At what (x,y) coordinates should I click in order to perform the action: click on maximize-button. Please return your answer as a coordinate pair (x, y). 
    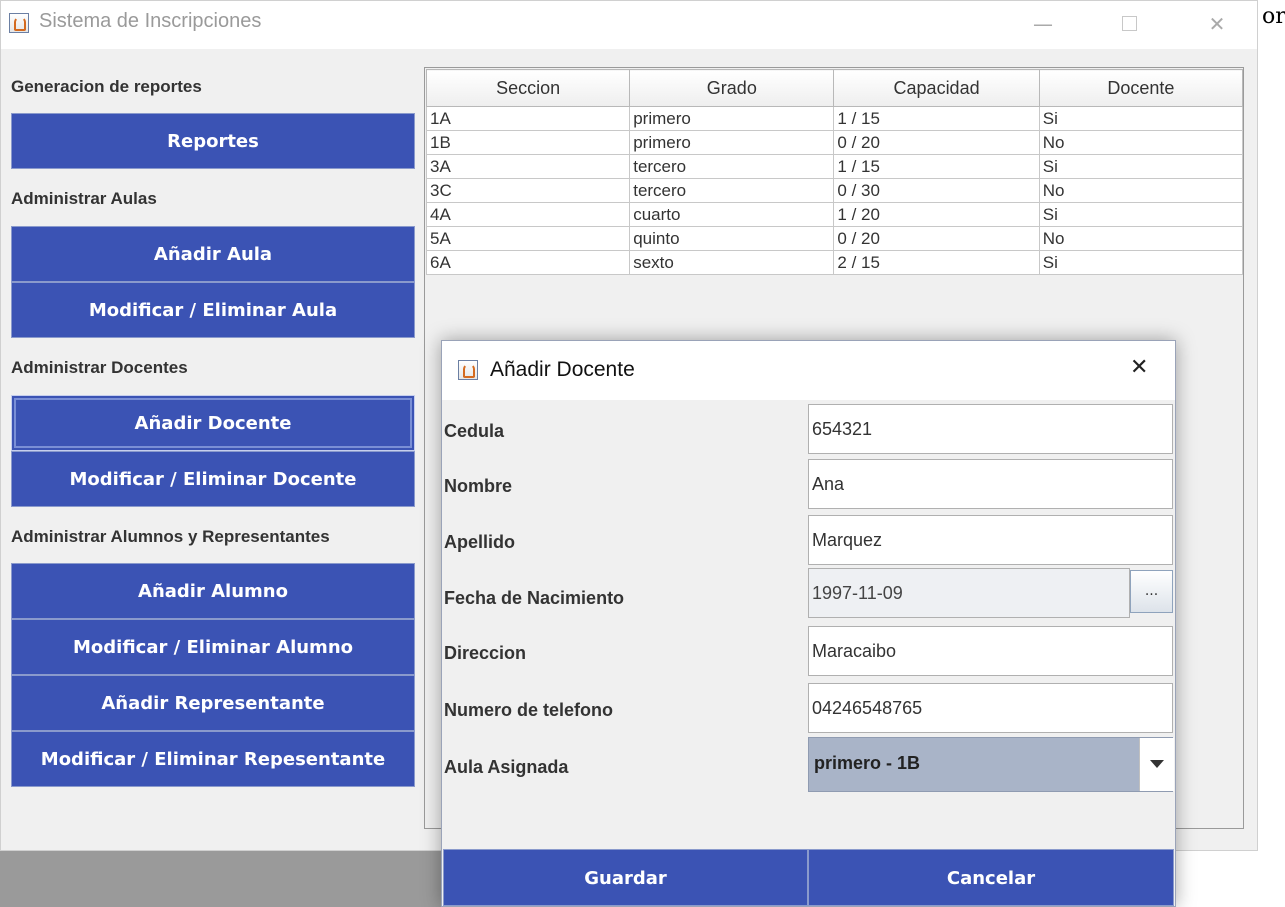
    Looking at the image, I should click on (1129, 24).